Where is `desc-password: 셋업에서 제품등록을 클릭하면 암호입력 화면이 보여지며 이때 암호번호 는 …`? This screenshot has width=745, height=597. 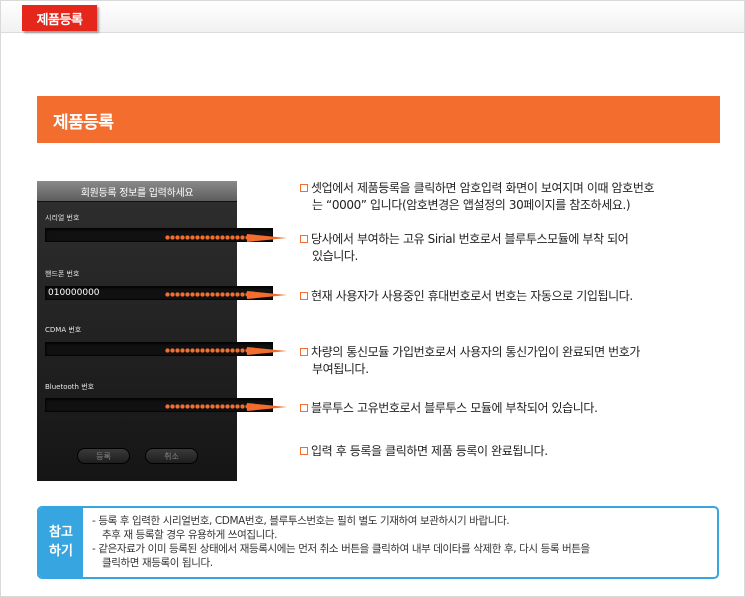
desc-password: 셋업에서 제품등록을 클릭하면 암호입력 화면이 보여지며 이때 암호번호 는 … is located at coordinates (515, 197).